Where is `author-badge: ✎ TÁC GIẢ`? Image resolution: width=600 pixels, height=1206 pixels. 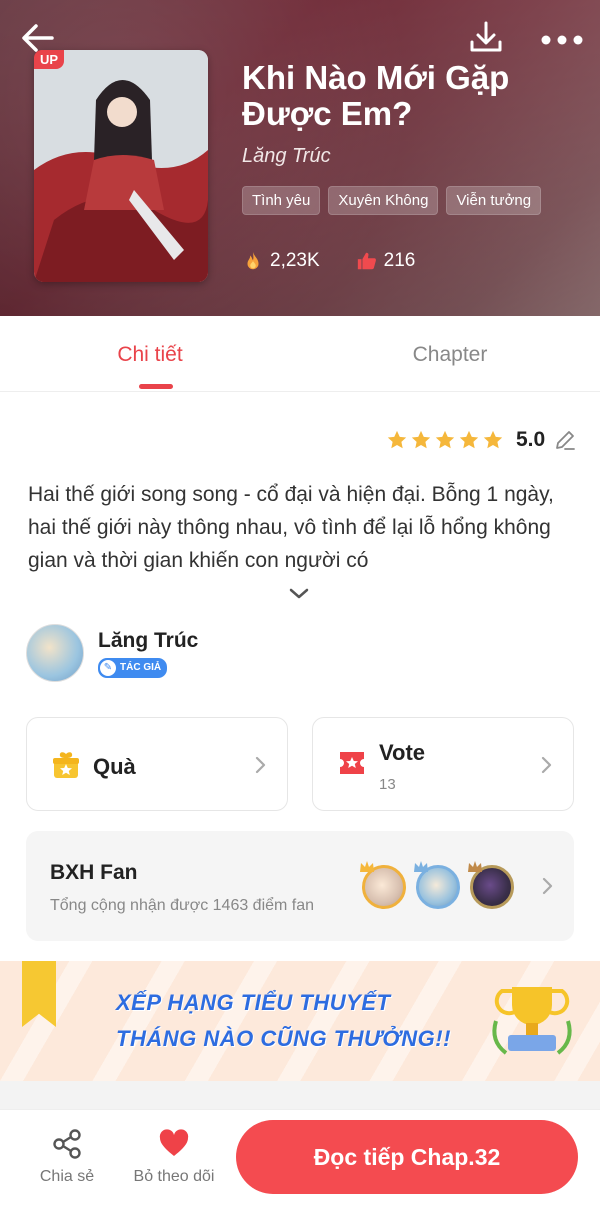
author-badge: ✎ TÁC GIẢ is located at coordinates (133, 667).